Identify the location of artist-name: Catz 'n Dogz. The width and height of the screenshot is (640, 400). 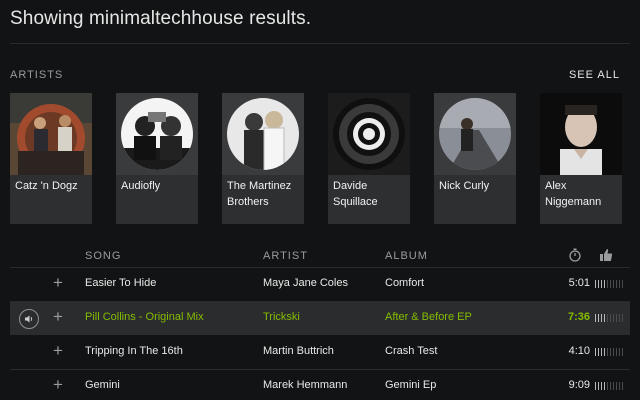
(46, 186).